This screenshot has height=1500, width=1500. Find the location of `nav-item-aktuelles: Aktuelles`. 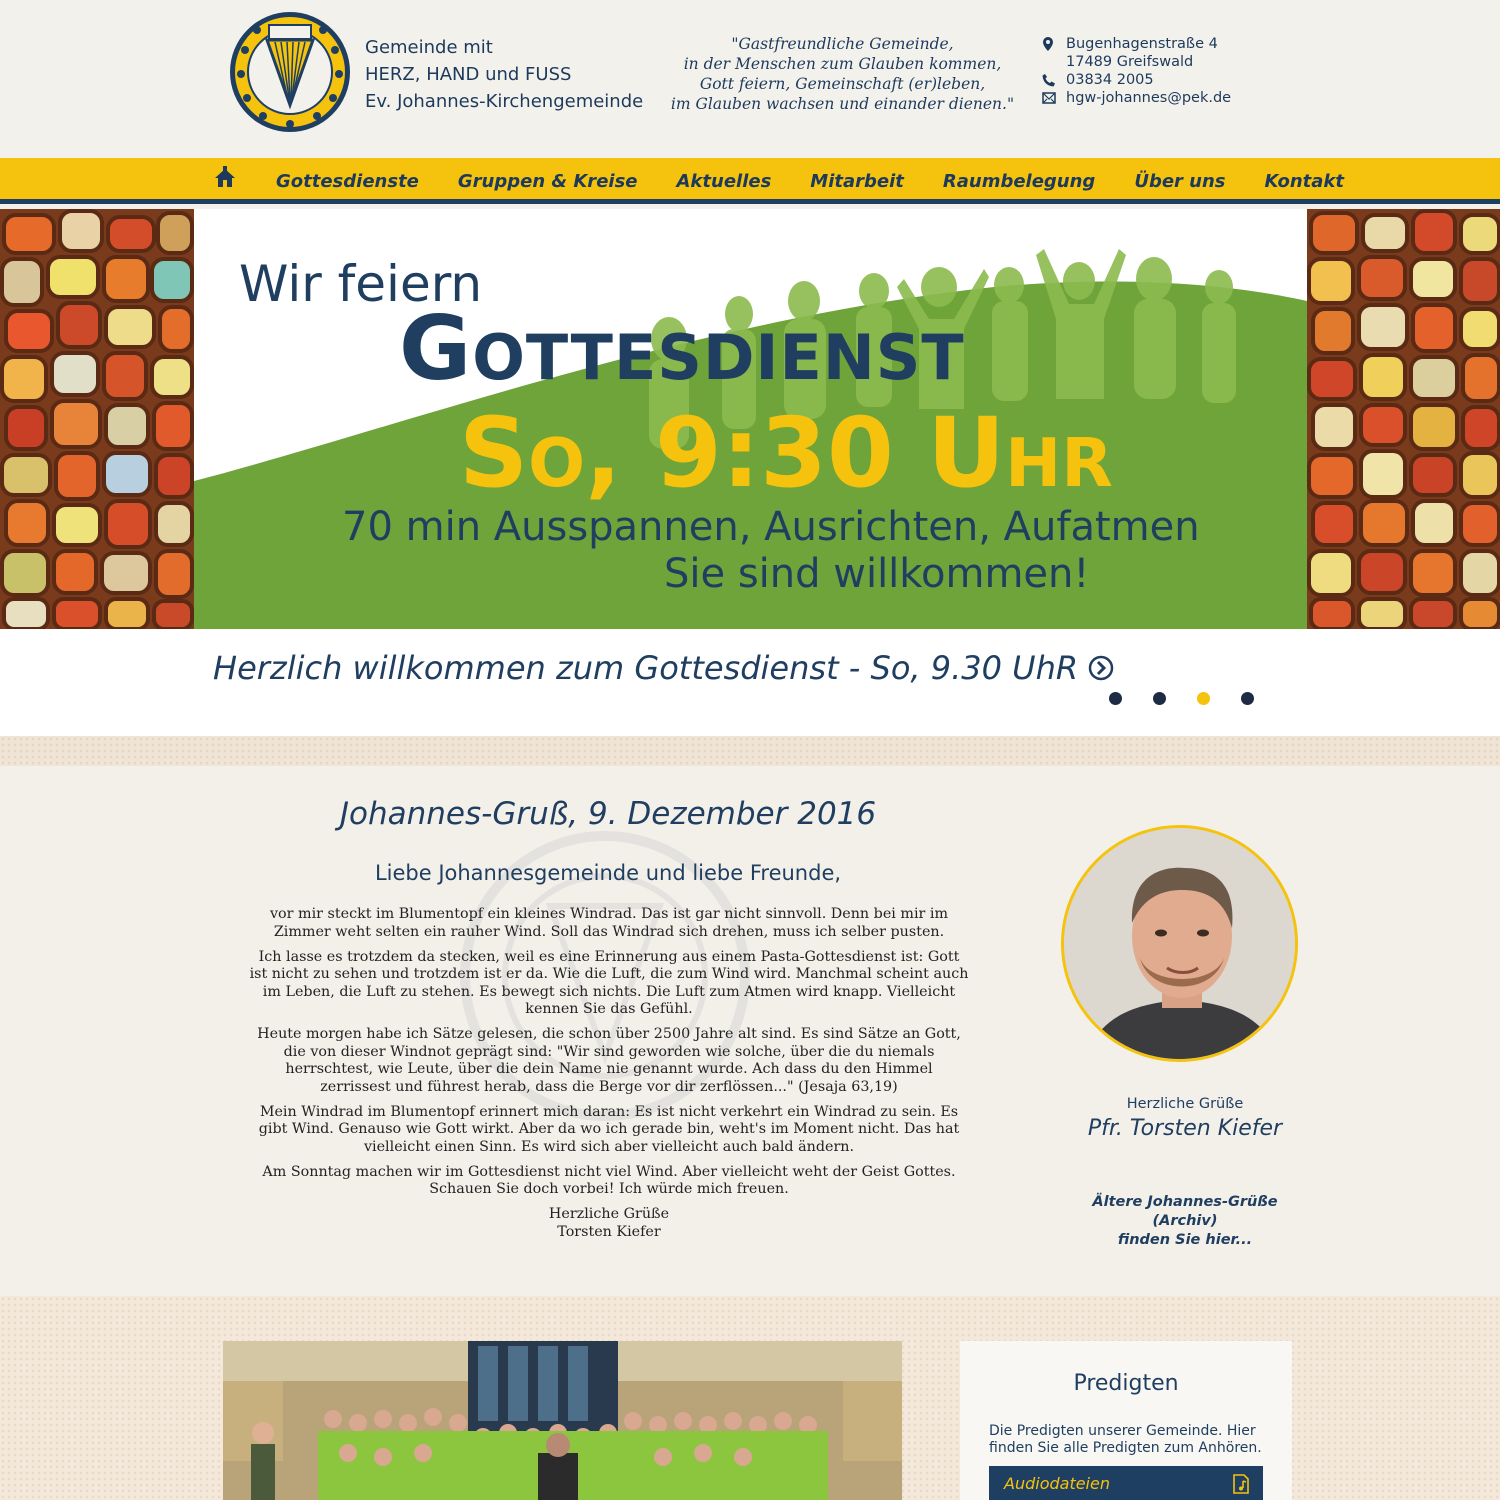

nav-item-aktuelles: Aktuelles is located at coordinates (724, 181).